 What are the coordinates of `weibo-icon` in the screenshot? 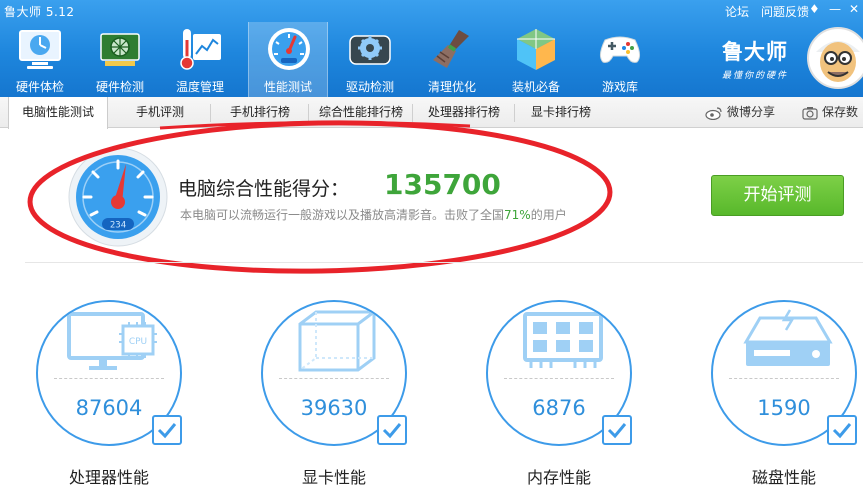 It's located at (713, 113).